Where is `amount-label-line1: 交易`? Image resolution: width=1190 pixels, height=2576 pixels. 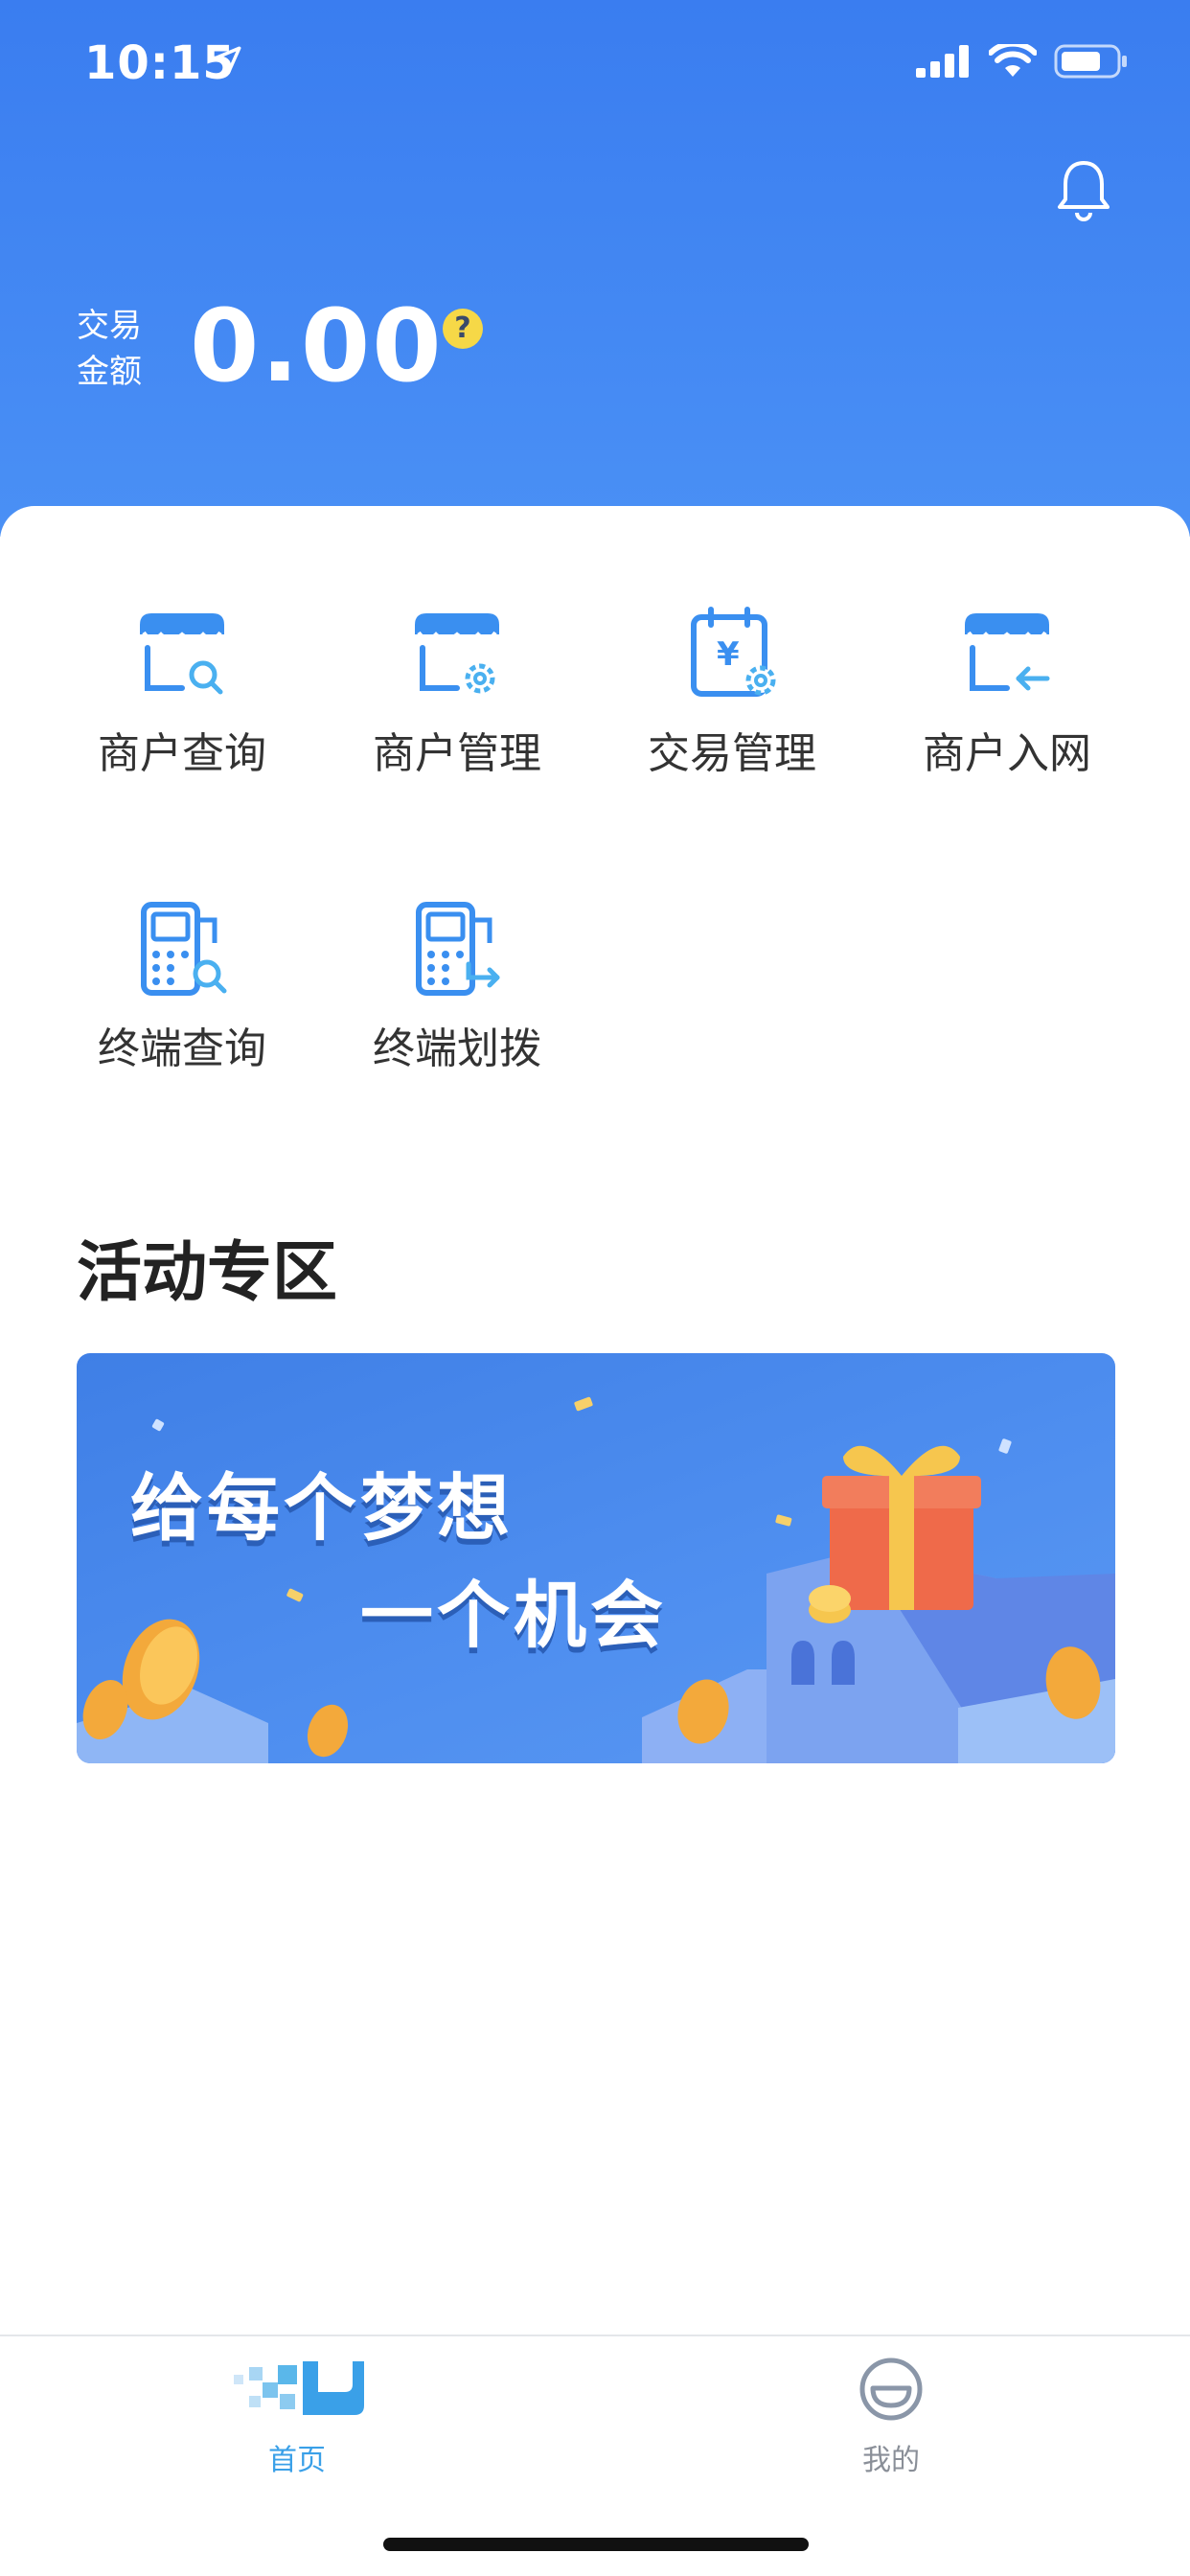
amount-label-line1: 交易 is located at coordinates (109, 326).